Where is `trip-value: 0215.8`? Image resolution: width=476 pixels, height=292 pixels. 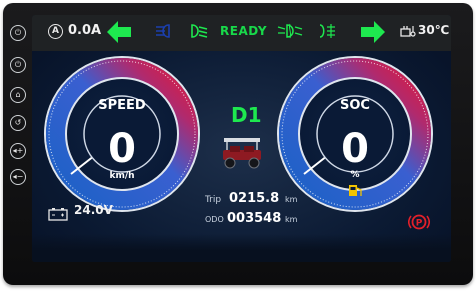
trip-value: 0215.8 is located at coordinates (254, 198).